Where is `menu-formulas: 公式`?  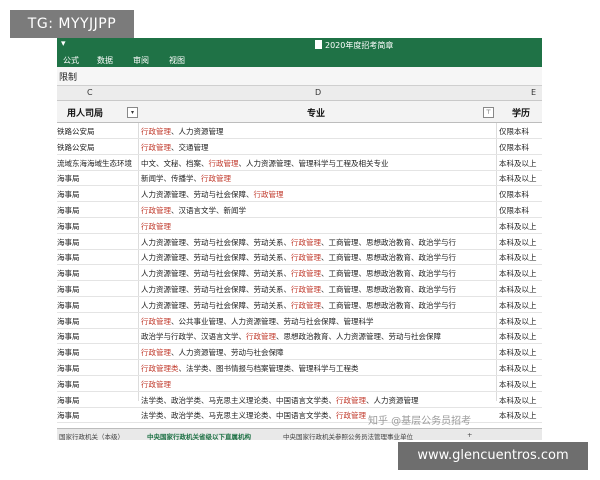 menu-formulas: 公式 is located at coordinates (71, 60).